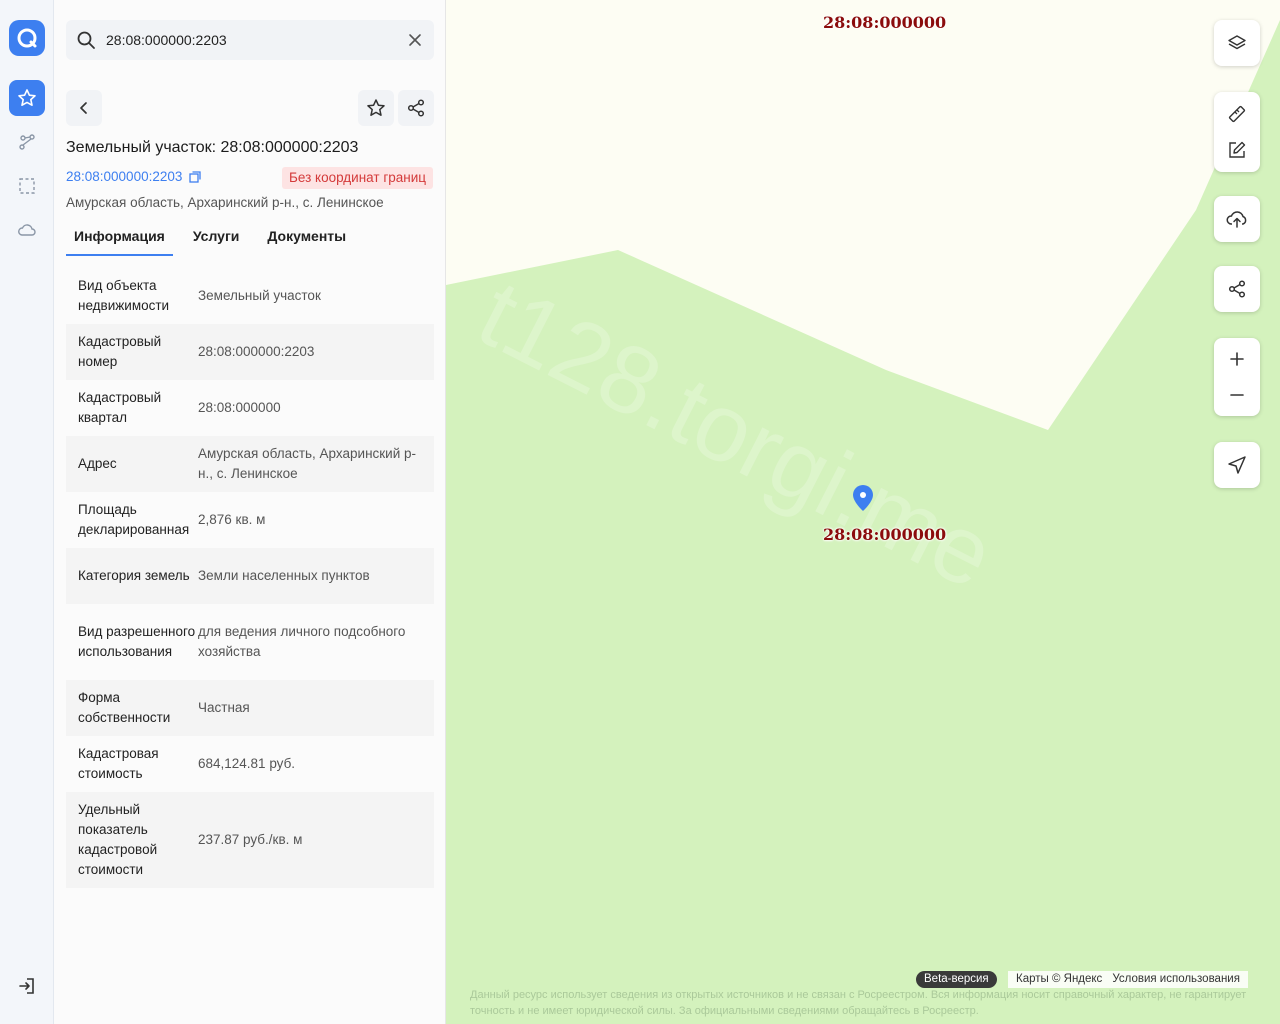  I want to click on info-tabs: Информация Услуги Документы, so click(216, 239).